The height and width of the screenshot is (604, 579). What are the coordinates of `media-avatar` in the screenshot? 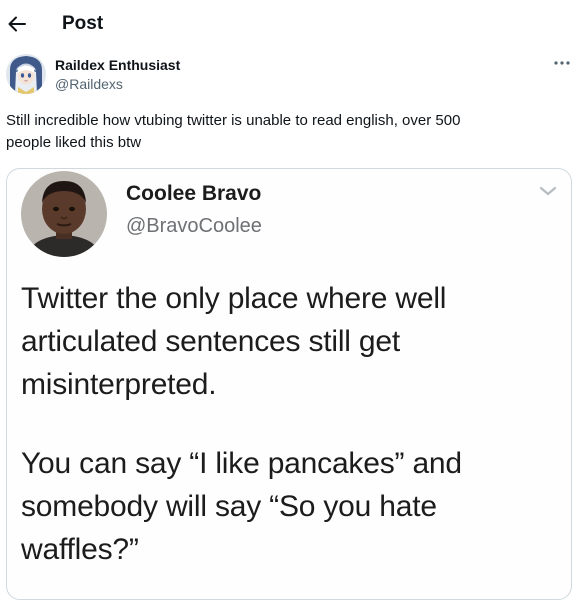 It's located at (64, 214).